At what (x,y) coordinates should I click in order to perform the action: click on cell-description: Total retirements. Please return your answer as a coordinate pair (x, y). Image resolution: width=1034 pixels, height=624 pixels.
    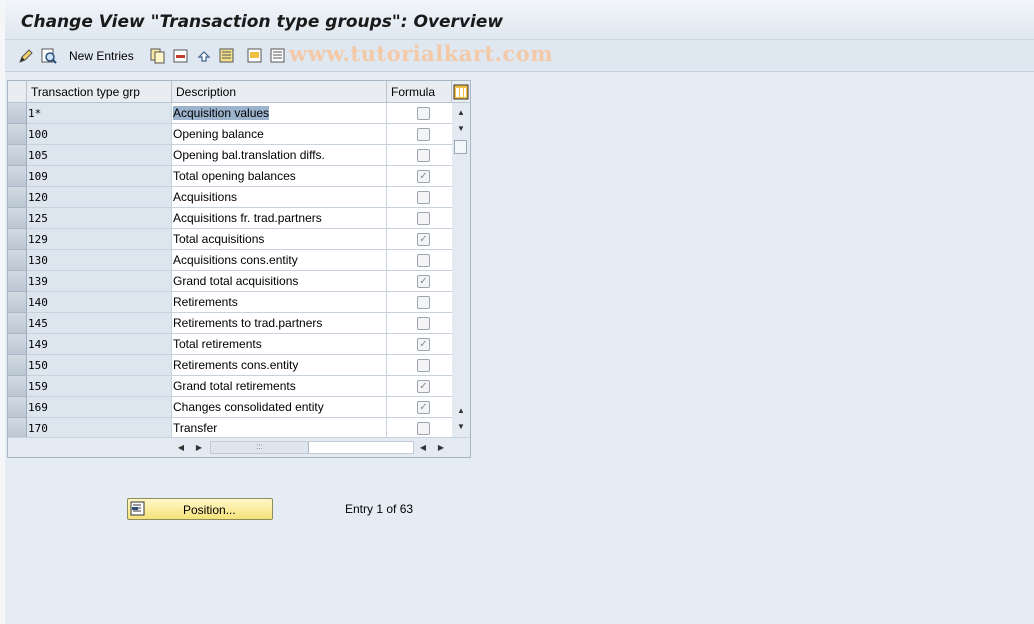
    Looking at the image, I should click on (279, 344).